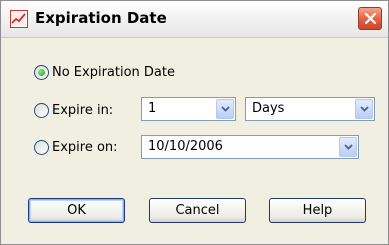 This screenshot has height=245, width=389. I want to click on expire-on-radio, so click(41, 147).